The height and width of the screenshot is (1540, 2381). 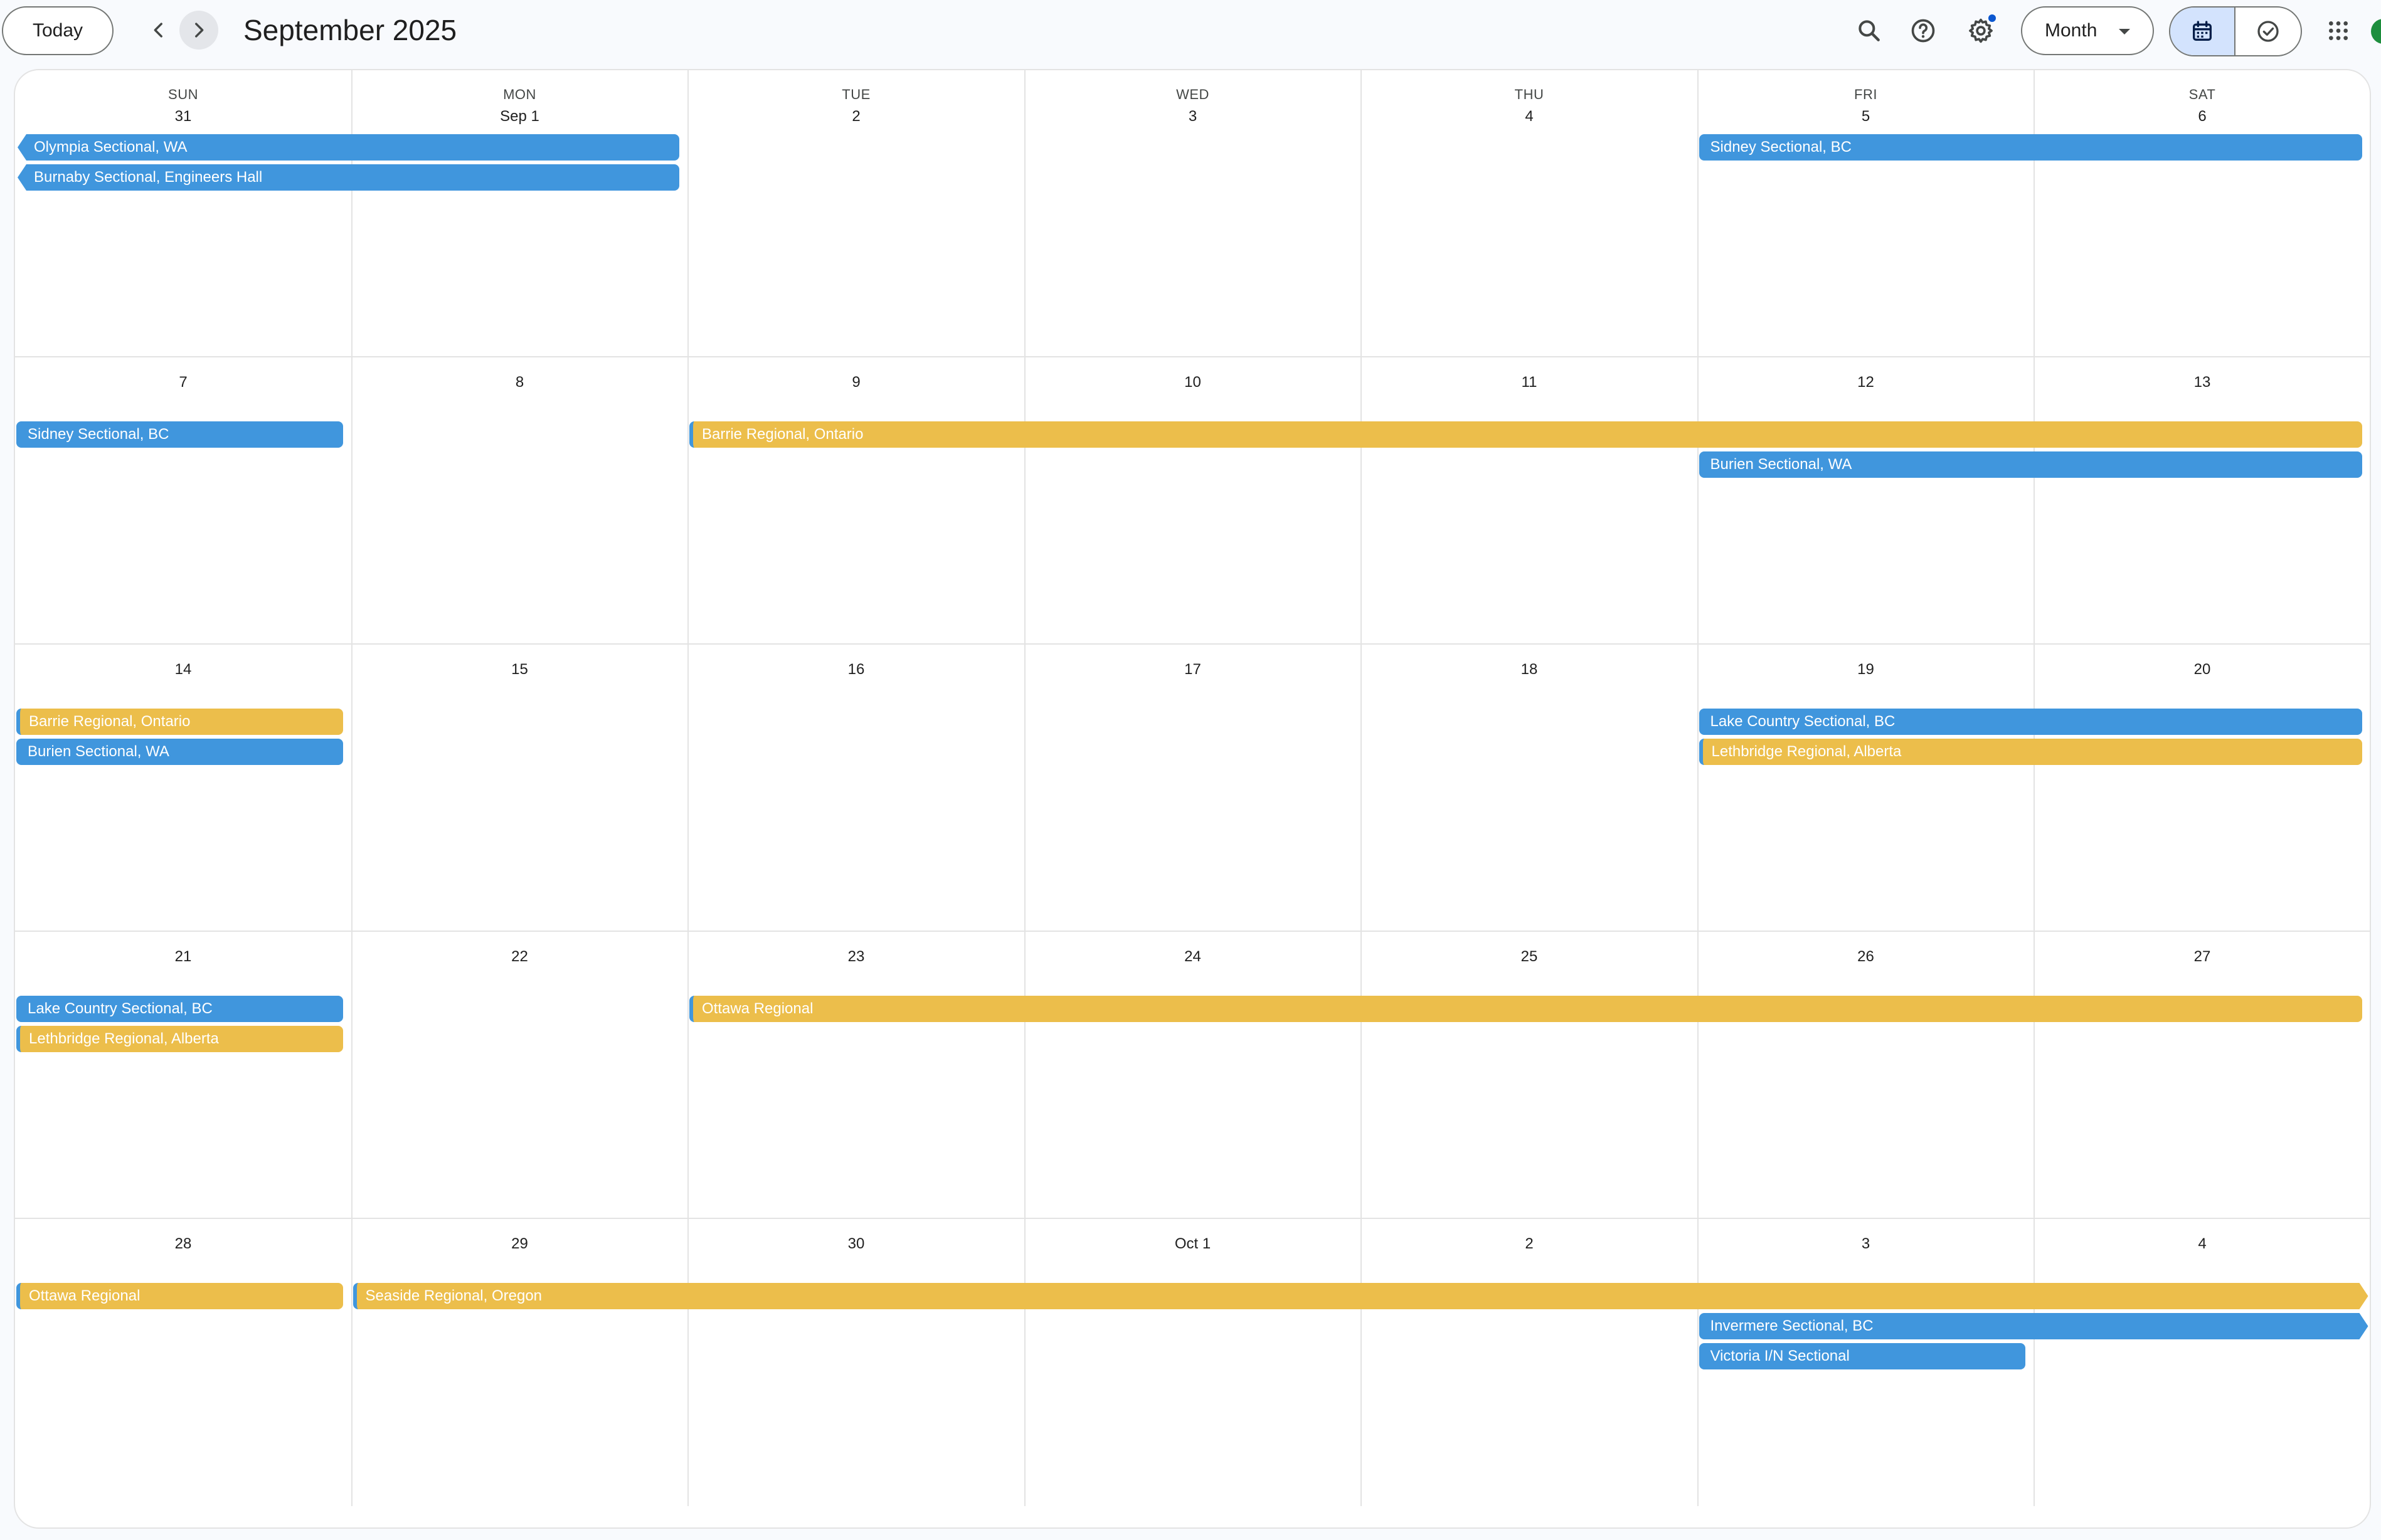 What do you see at coordinates (183, 116) in the screenshot?
I see `day-number: 31` at bounding box center [183, 116].